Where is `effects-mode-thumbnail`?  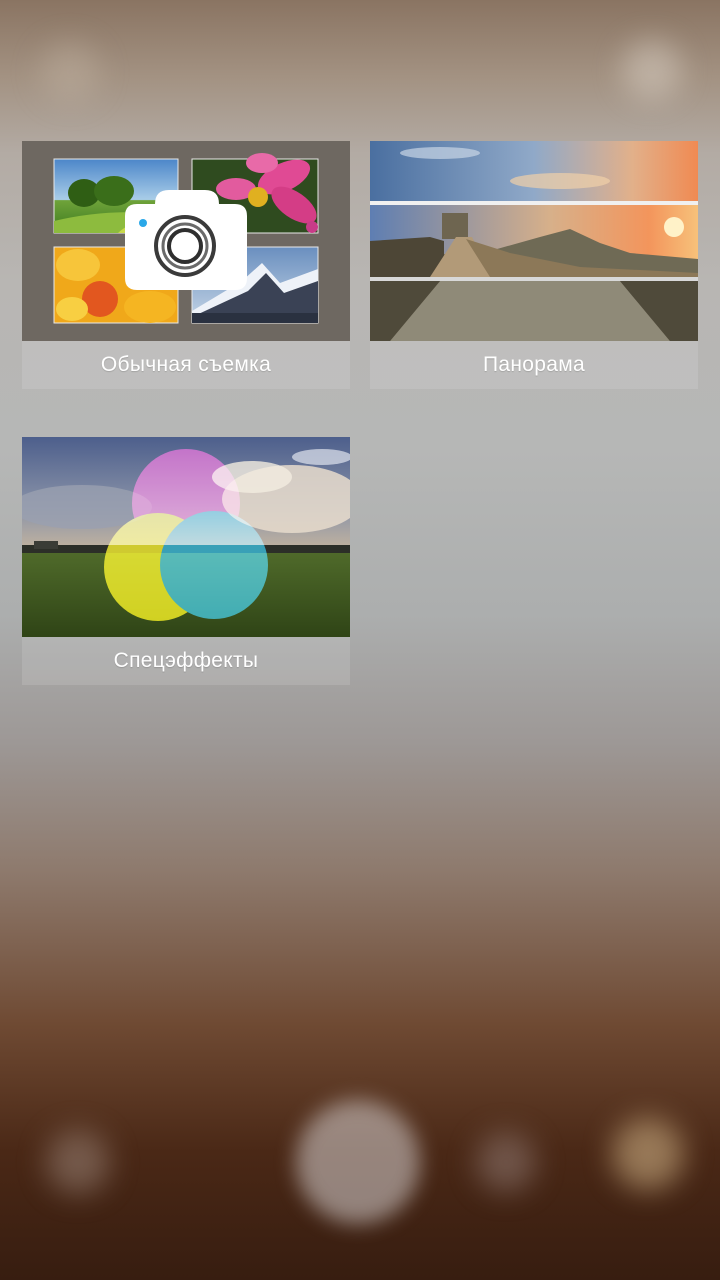 effects-mode-thumbnail is located at coordinates (186, 537).